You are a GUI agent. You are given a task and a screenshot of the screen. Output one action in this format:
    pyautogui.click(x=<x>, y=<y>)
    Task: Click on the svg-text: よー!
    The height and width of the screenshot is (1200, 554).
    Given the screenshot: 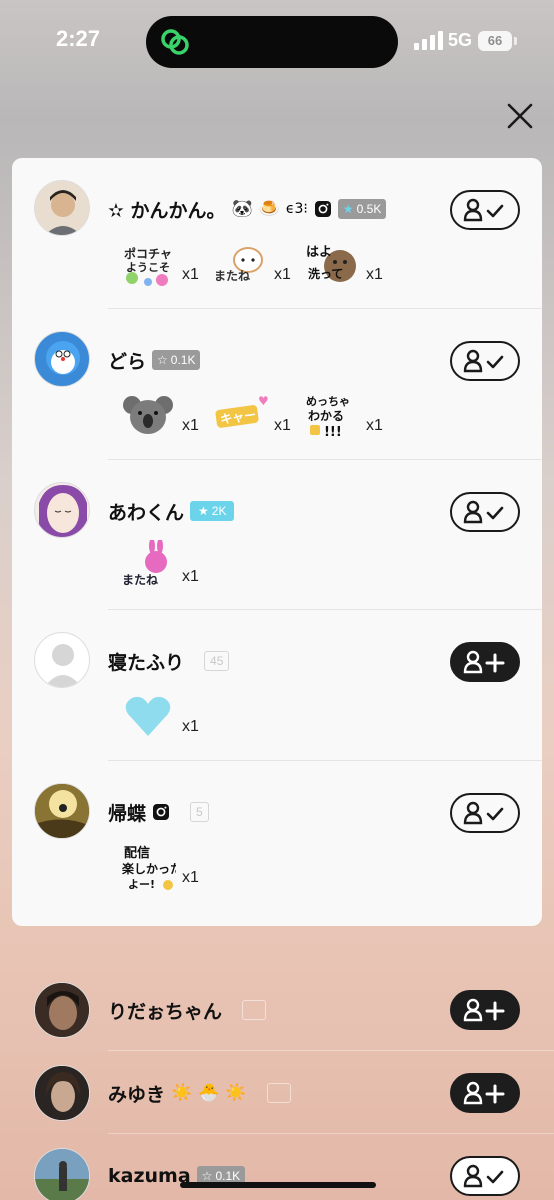 What is the action you would take?
    pyautogui.click(x=141, y=884)
    